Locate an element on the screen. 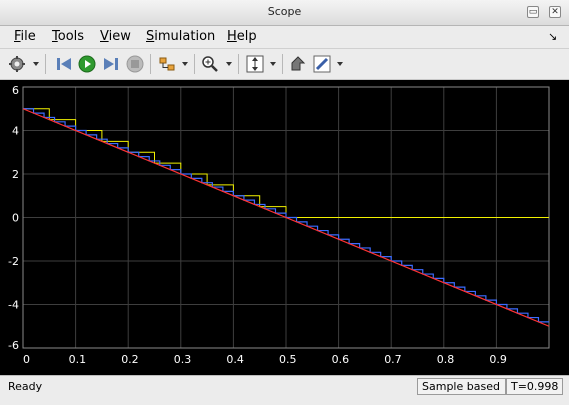  step-forward-icon is located at coordinates (111, 64).